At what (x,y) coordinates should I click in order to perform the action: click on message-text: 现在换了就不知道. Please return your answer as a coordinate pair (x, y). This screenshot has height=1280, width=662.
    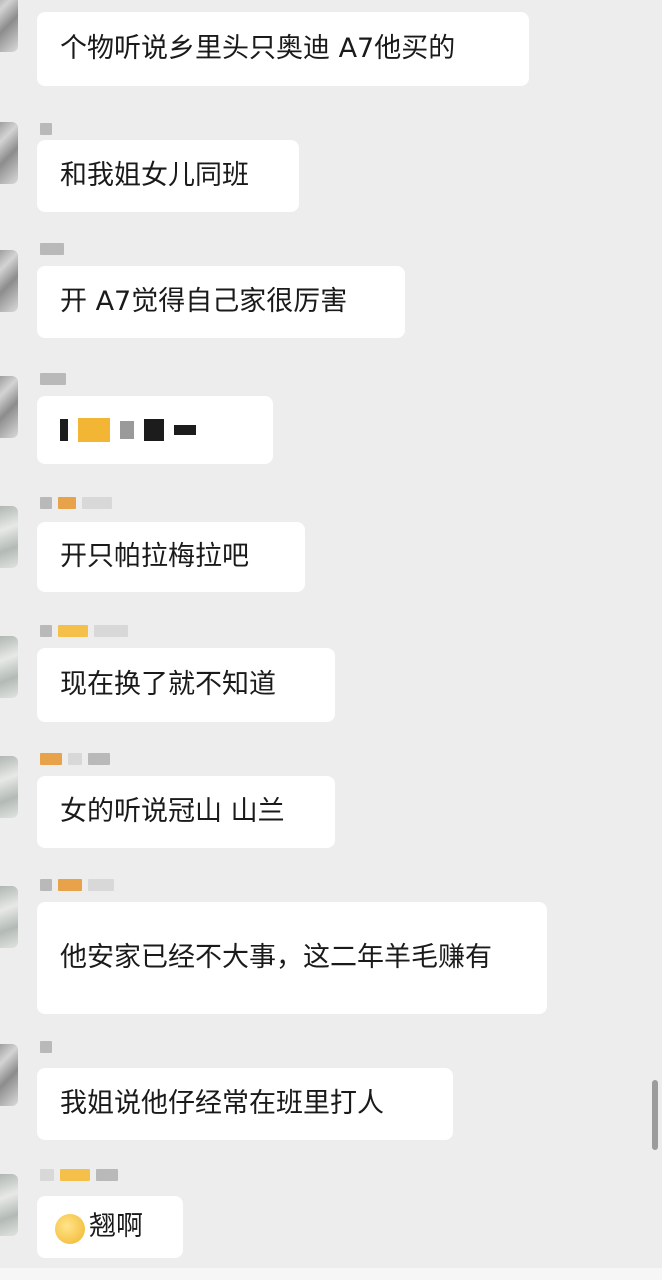
    Looking at the image, I should click on (168, 684).